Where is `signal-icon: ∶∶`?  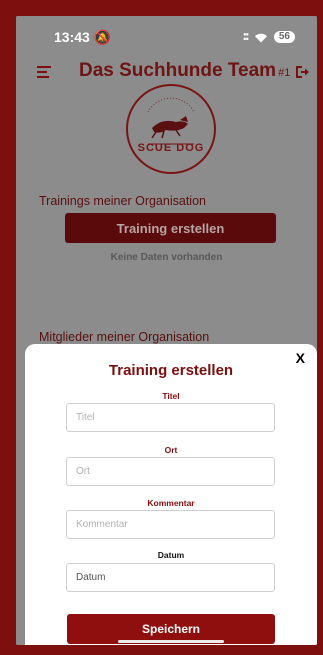
signal-icon: ∶∶ is located at coordinates (245, 37).